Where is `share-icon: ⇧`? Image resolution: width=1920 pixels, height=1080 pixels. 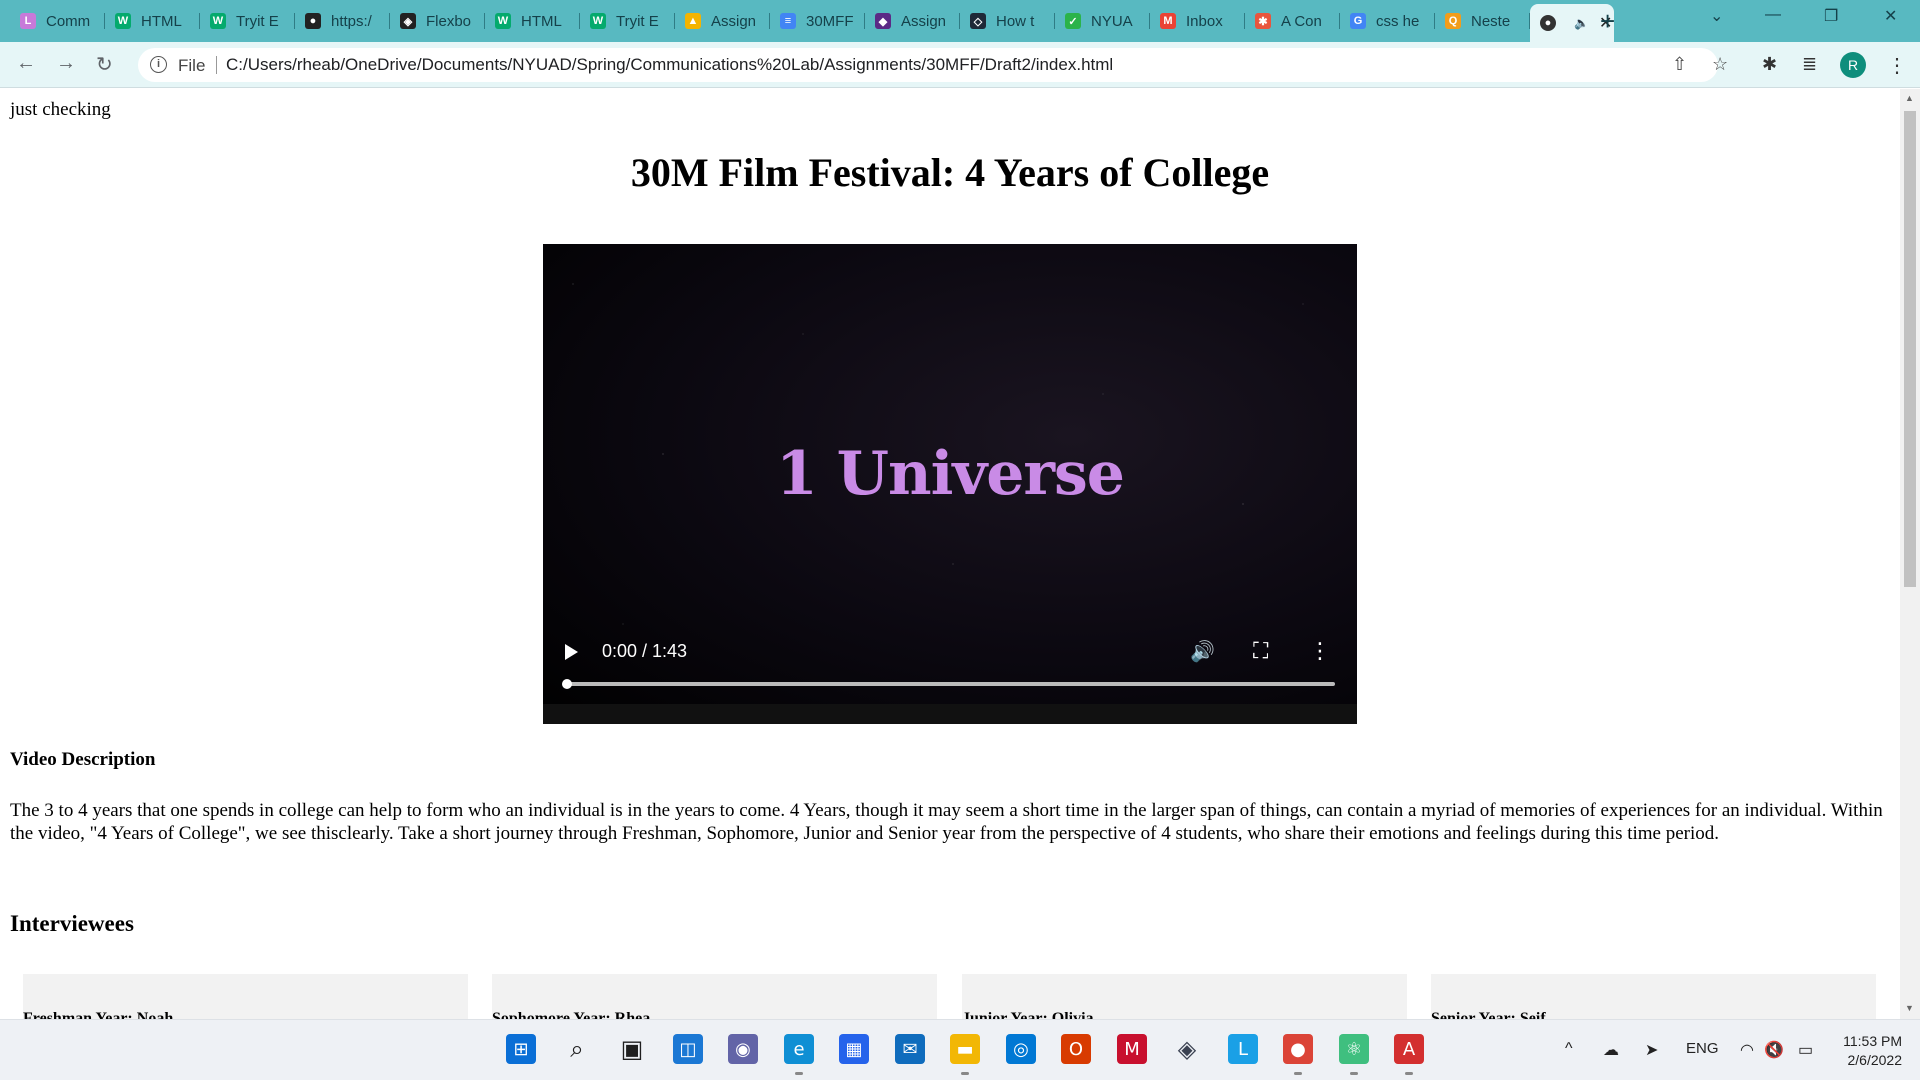 share-icon: ⇧ is located at coordinates (1679, 64).